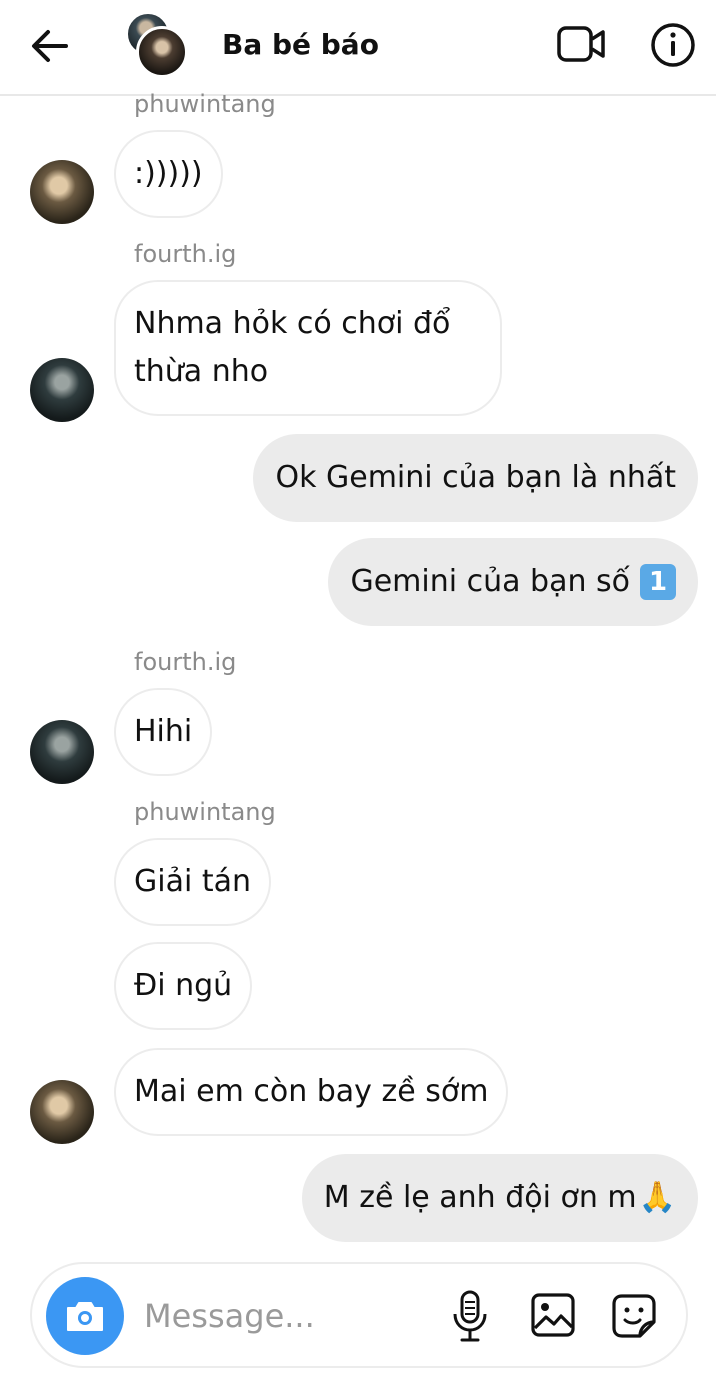 This screenshot has height=1400, width=716. I want to click on message-bubble: :))))), so click(168, 174).